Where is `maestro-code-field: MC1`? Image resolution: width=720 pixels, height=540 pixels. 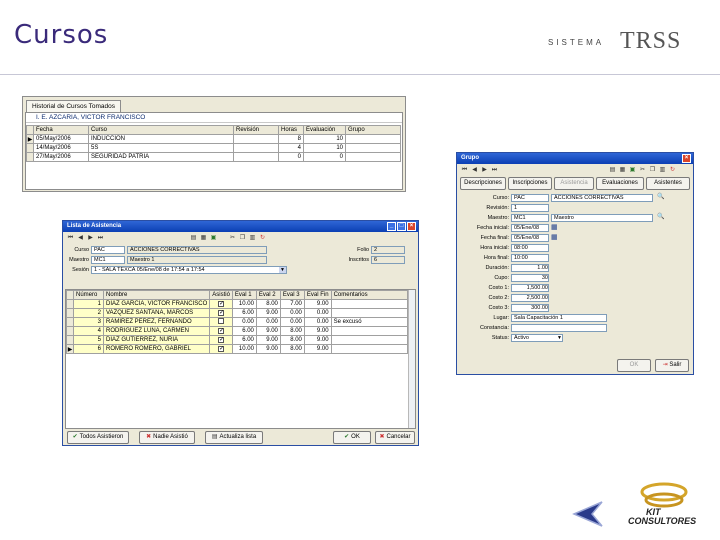 maestro-code-field: MC1 is located at coordinates (108, 260).